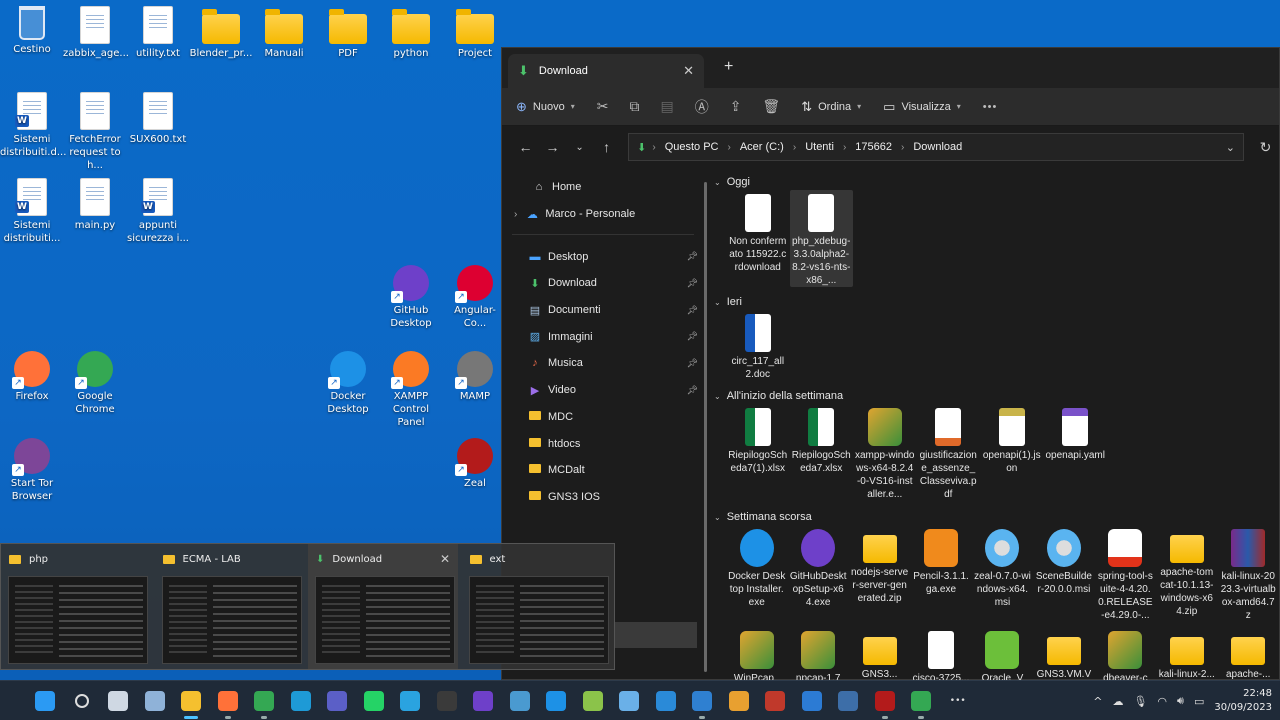  Describe the element at coordinates (817, 573) in the screenshot. I see `file-item: GitHubDesktopSetup-x64.exe` at that location.